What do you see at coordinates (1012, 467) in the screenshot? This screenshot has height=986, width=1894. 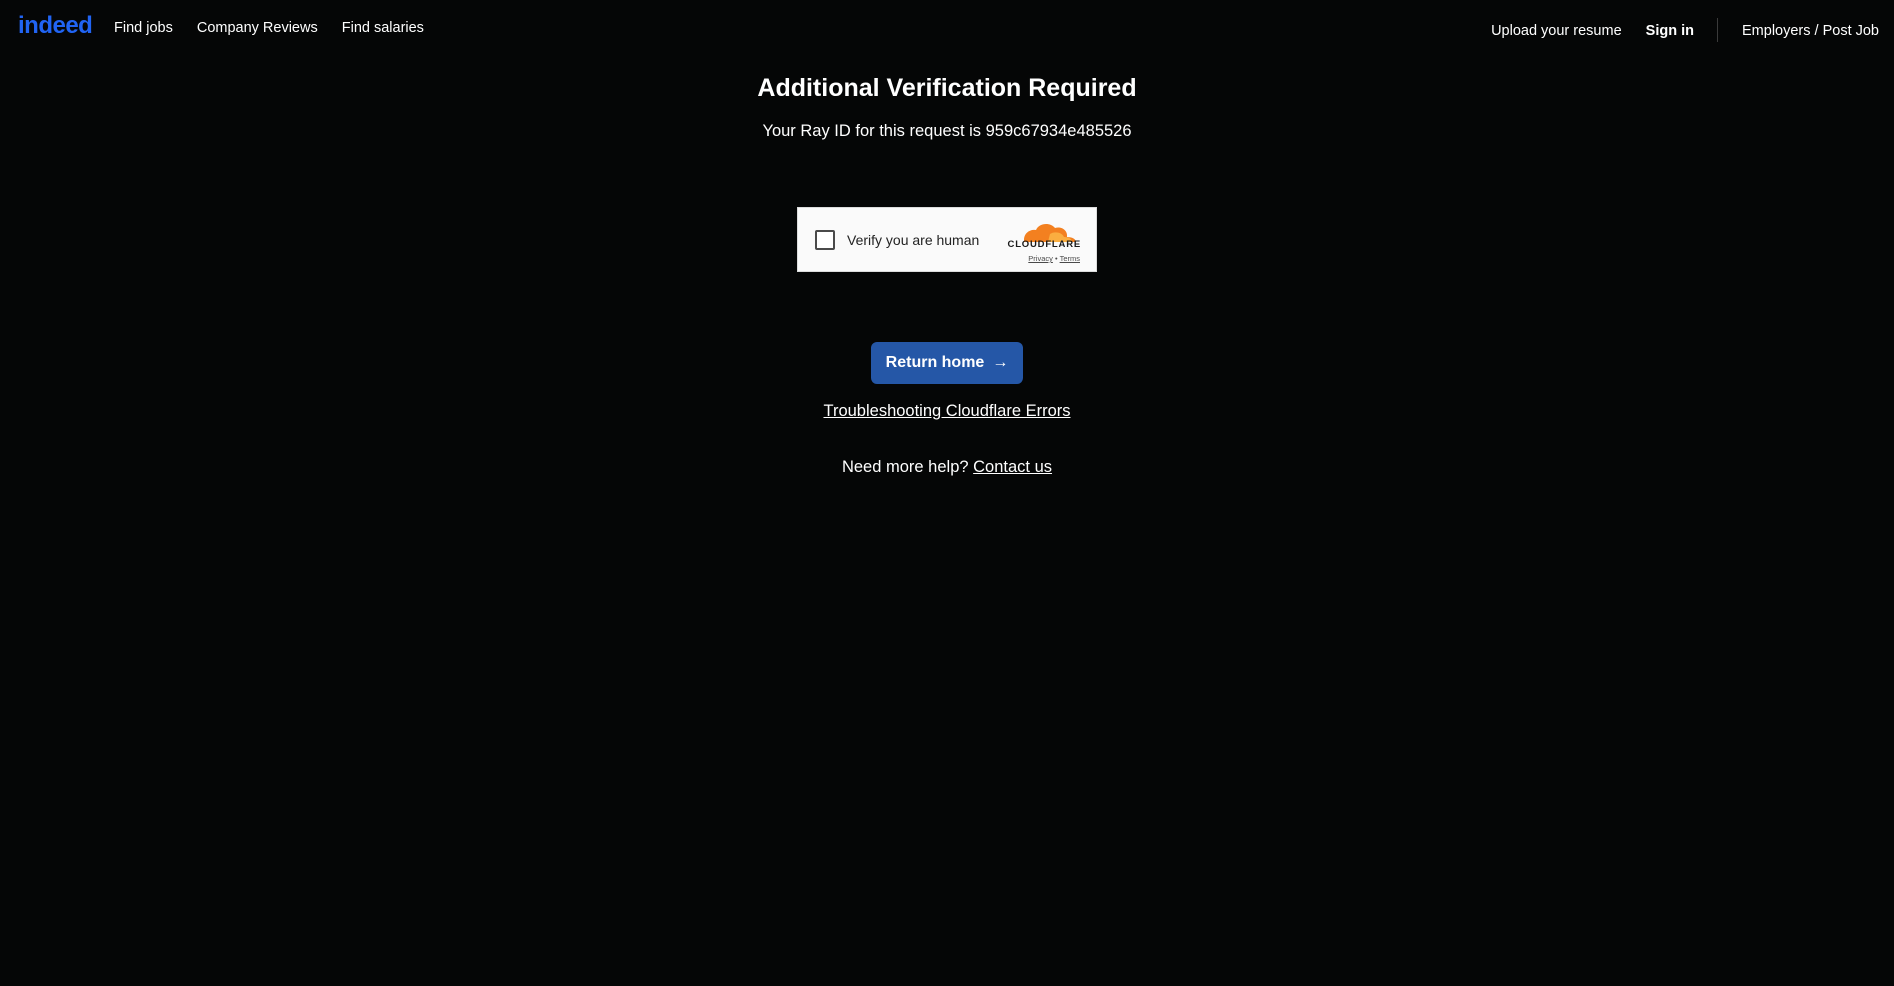 I see `contact-us-link: Contact us` at bounding box center [1012, 467].